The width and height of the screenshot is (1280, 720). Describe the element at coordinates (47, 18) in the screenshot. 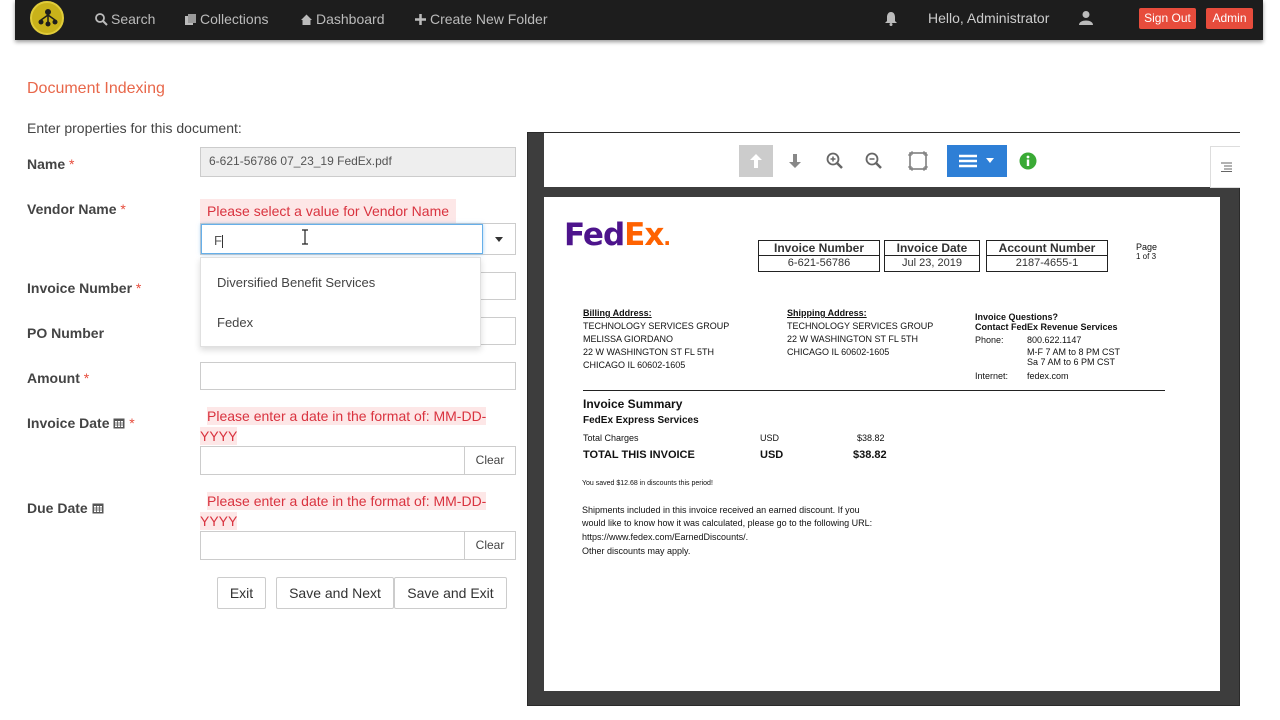

I see `app-logo-icon` at that location.